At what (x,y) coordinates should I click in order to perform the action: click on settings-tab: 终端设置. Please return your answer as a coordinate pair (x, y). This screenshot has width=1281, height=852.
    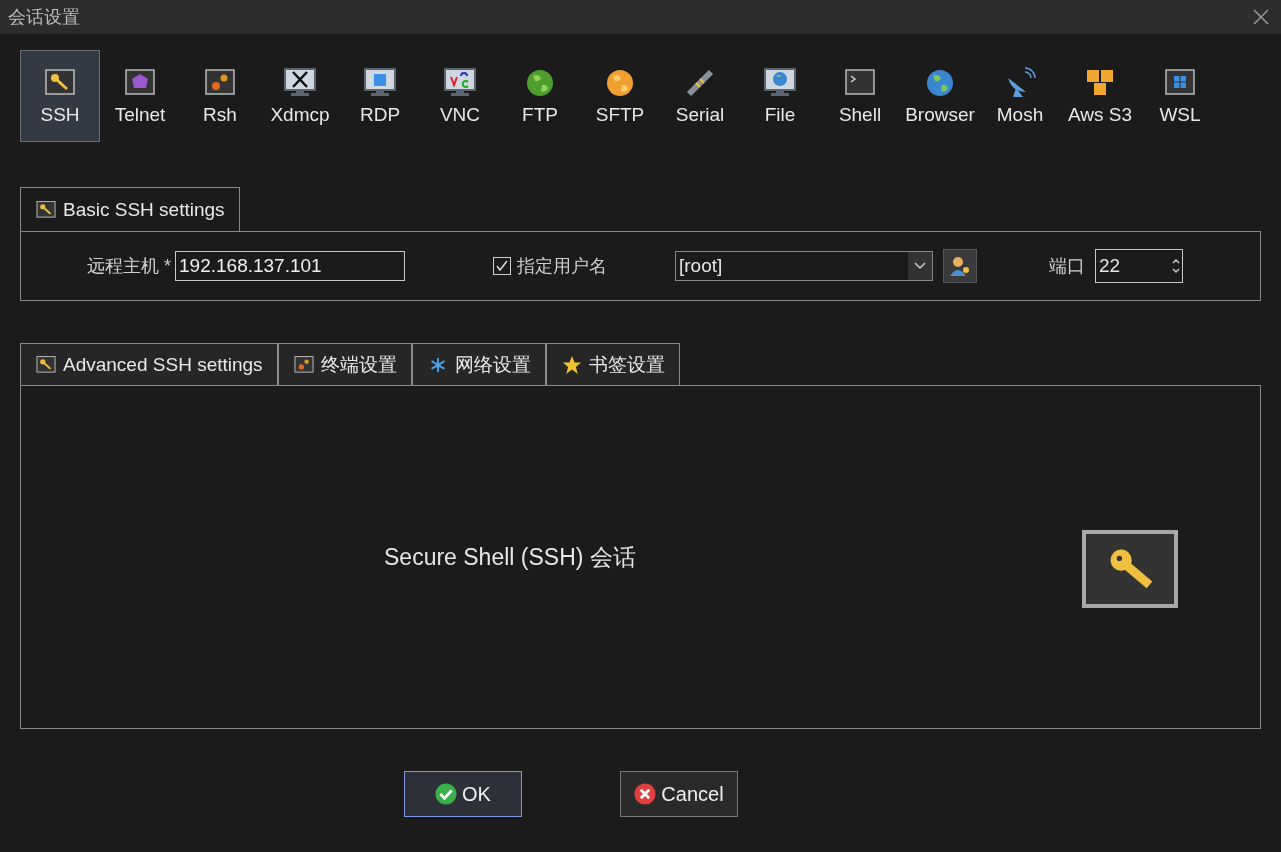
    Looking at the image, I should click on (344, 364).